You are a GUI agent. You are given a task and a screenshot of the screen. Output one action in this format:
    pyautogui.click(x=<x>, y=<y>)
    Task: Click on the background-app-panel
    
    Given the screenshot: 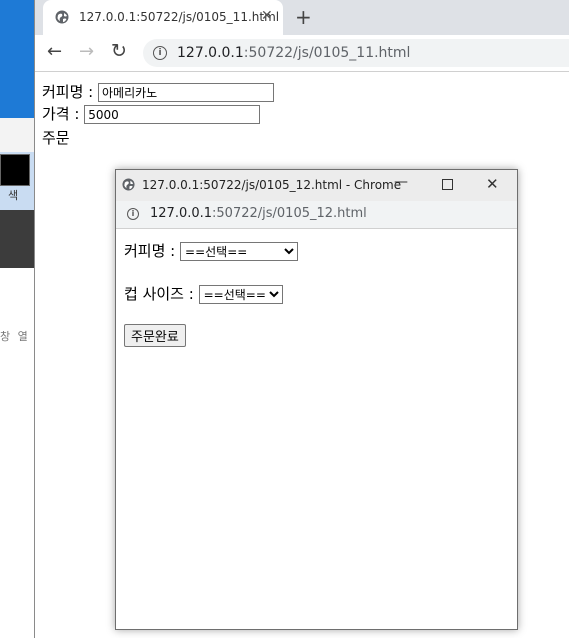 What is the action you would take?
    pyautogui.click(x=17, y=239)
    